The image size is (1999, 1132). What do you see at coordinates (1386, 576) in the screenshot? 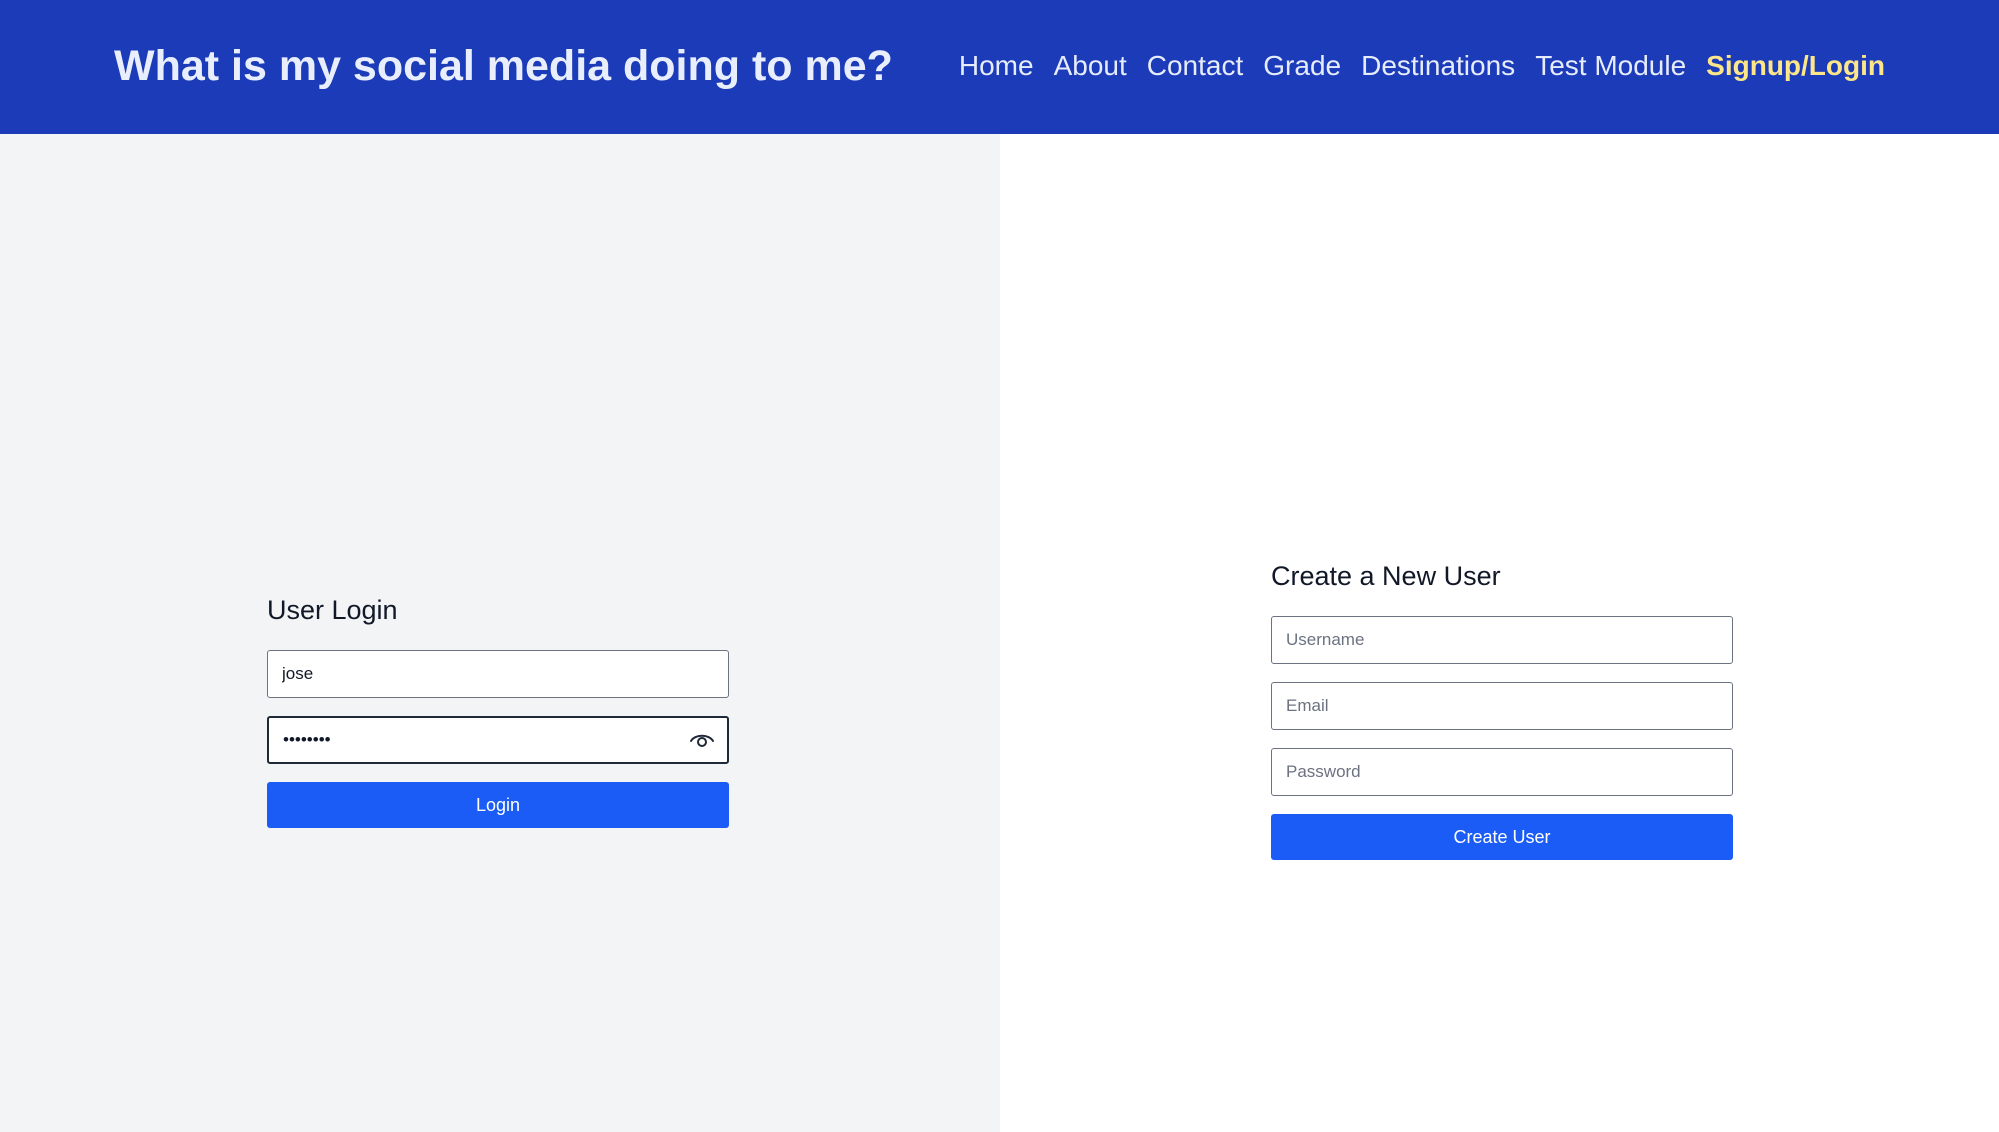
I see `create-user-title: Create a New User` at bounding box center [1386, 576].